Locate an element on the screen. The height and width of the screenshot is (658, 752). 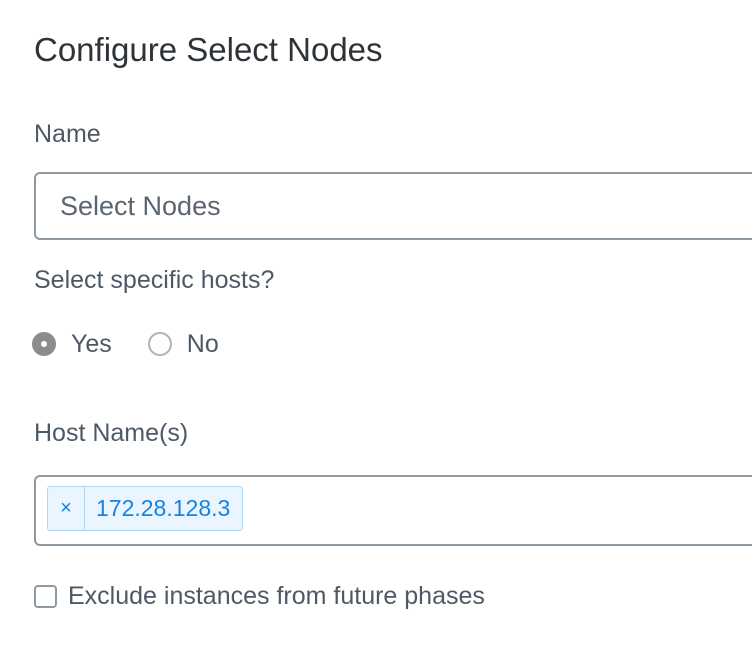
exclude-instances-option: Exclude instances from future phases is located at coordinates (259, 596).